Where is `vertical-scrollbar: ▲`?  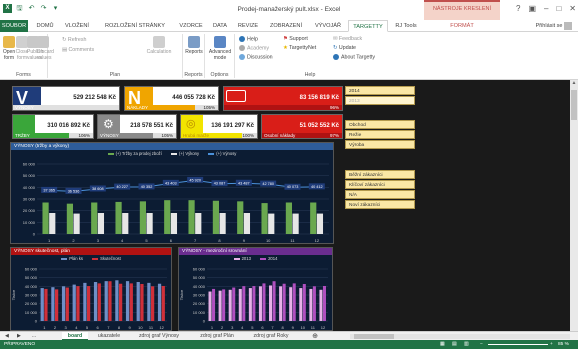
vertical-scrollbar: ▲ is located at coordinates (574, 205).